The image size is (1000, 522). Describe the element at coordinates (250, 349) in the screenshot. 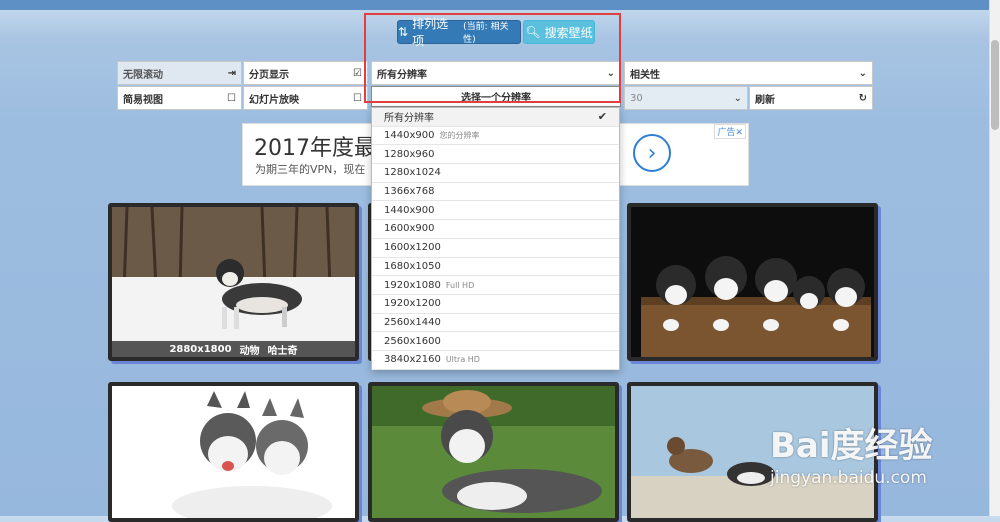

I see `wallpaper-tag-animal: 动物` at that location.